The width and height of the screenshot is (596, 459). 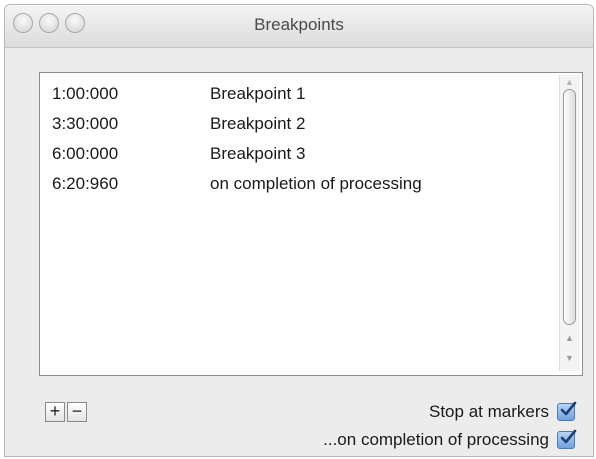 I want to click on breakpoint-label: on completion of processing, so click(x=316, y=183).